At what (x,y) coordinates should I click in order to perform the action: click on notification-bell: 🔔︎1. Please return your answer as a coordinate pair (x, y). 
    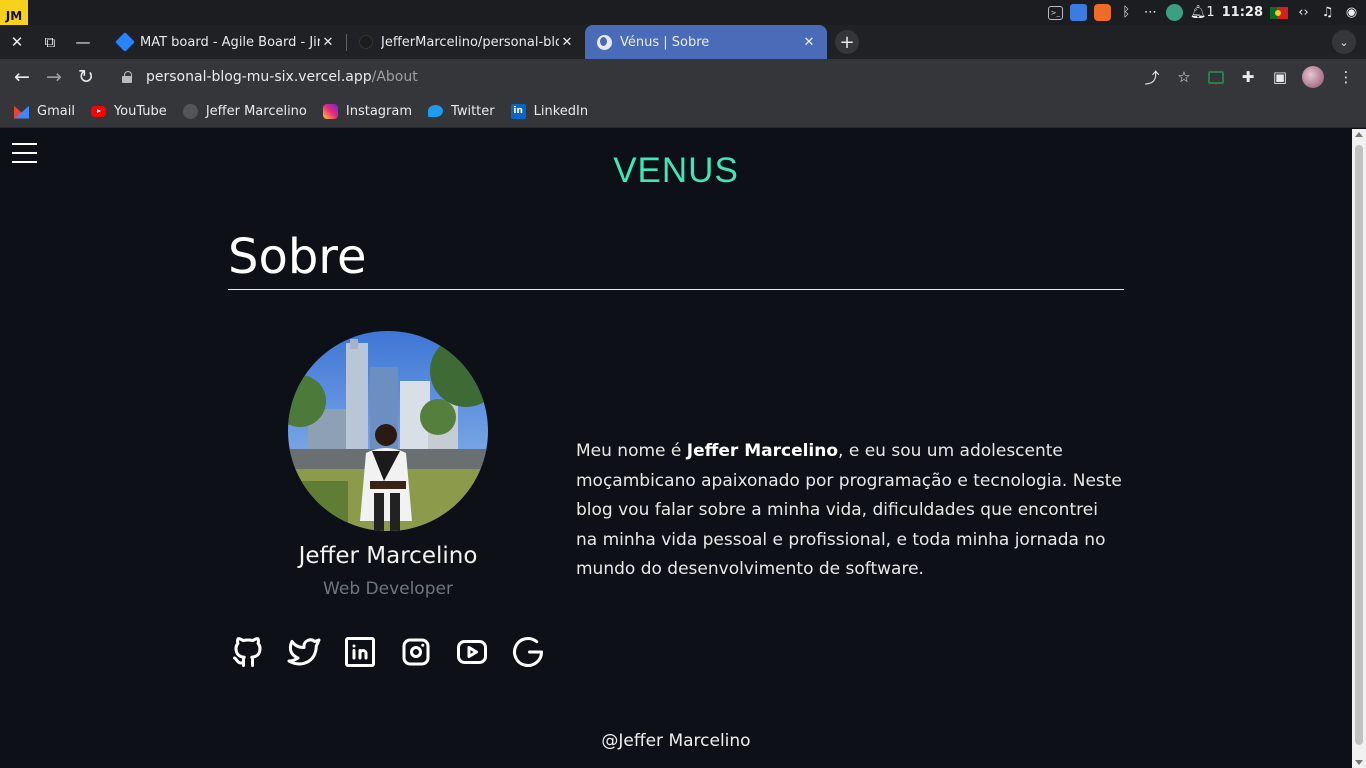
    Looking at the image, I should click on (1202, 12).